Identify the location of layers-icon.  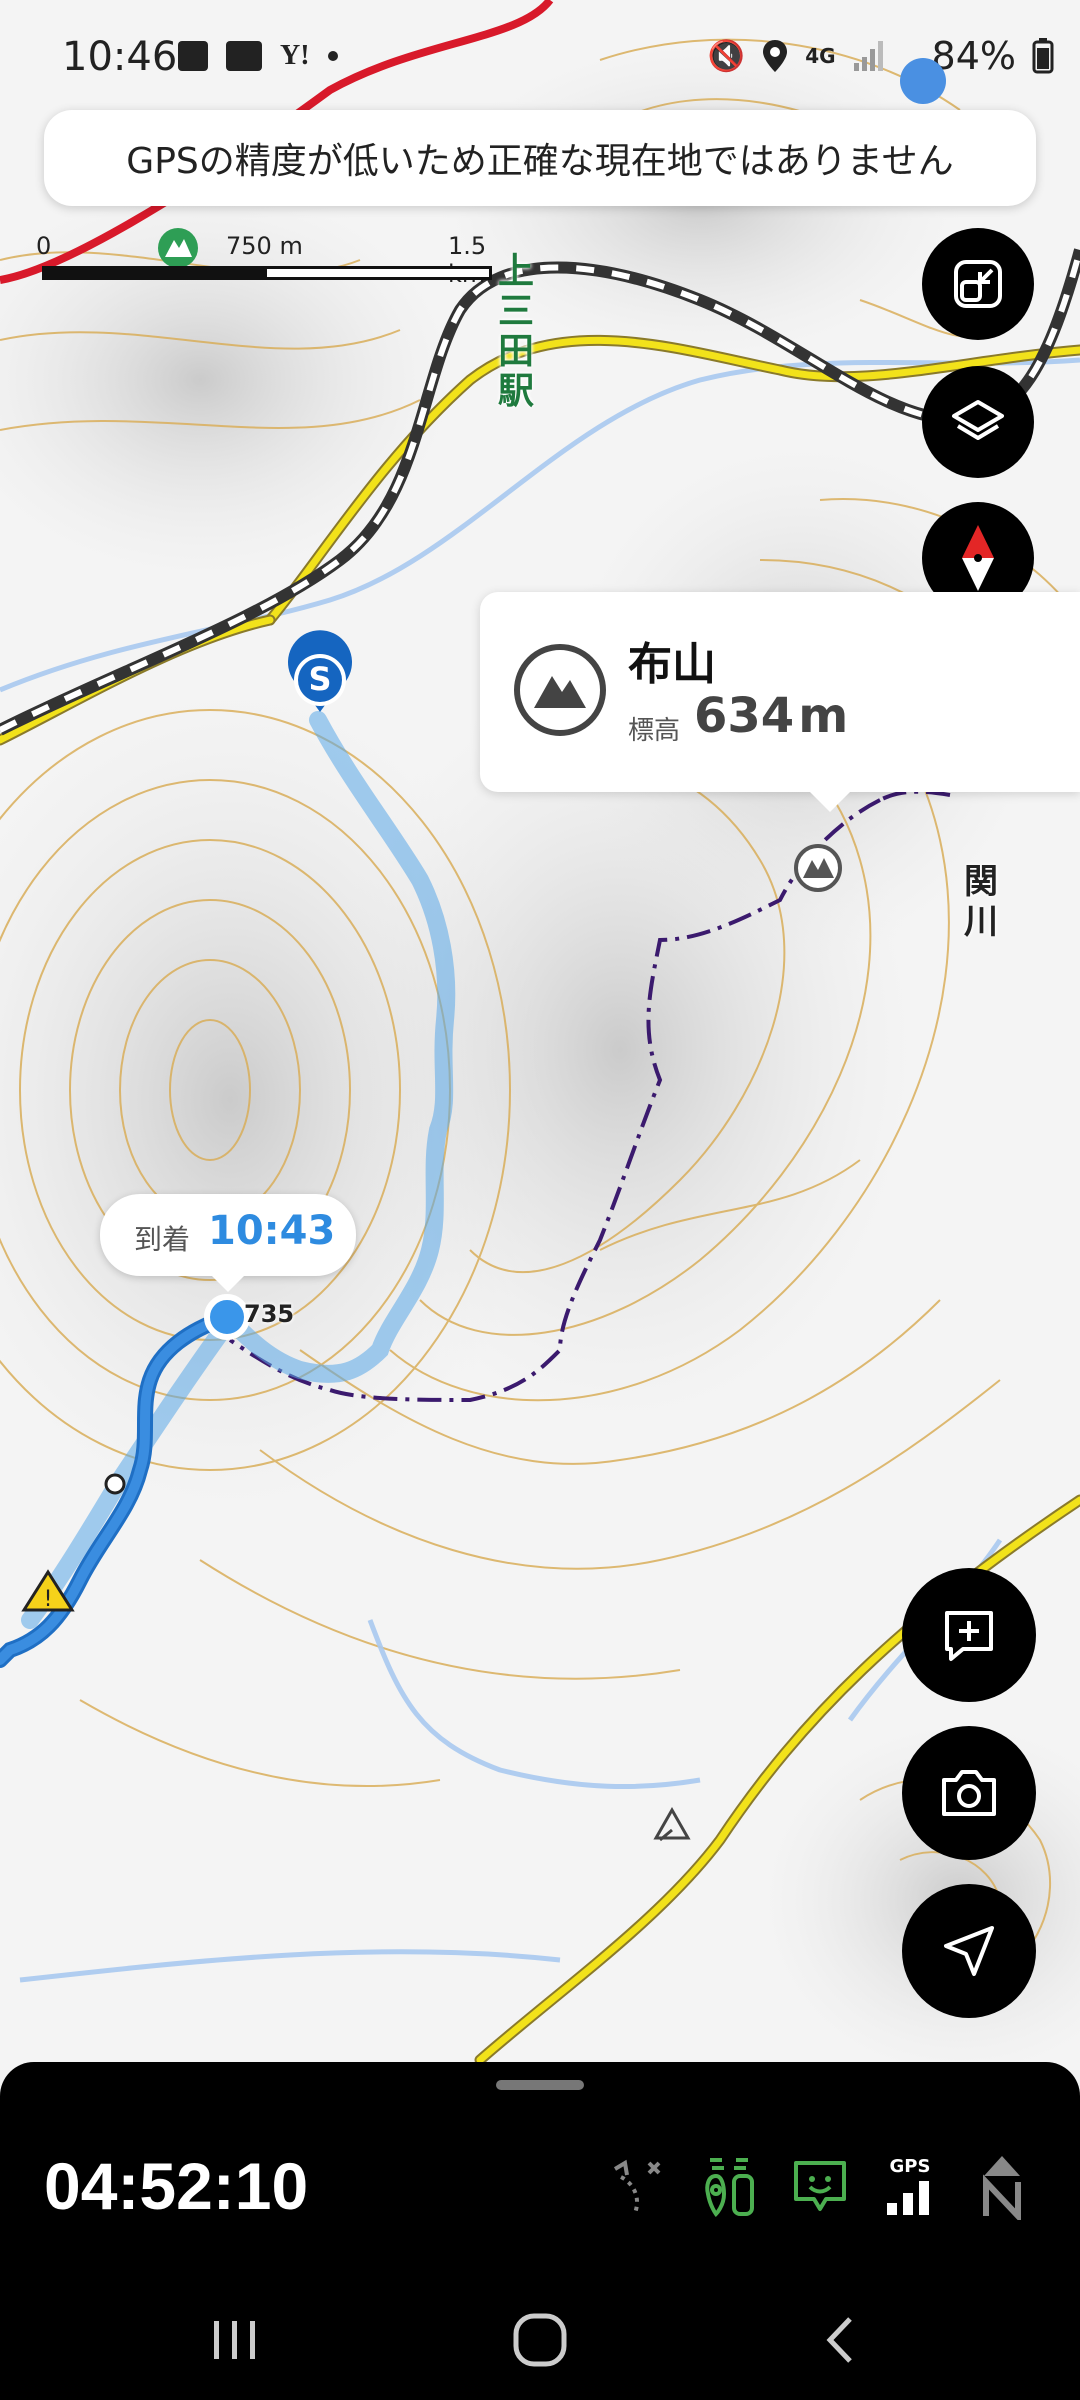
(978, 420).